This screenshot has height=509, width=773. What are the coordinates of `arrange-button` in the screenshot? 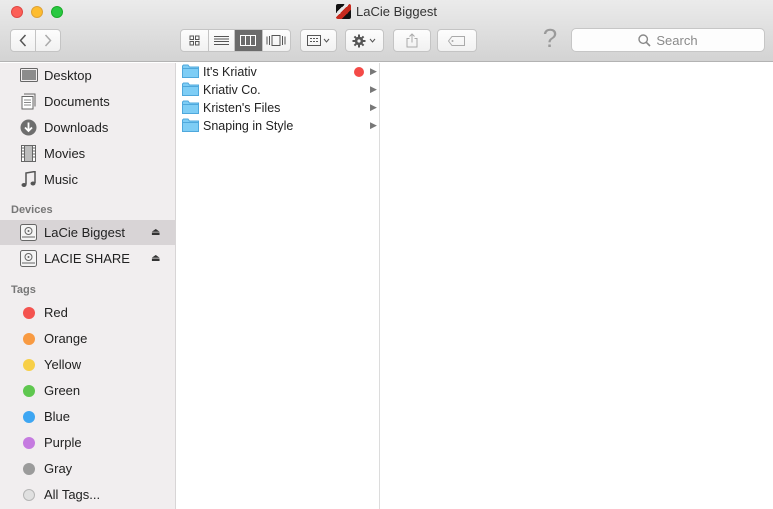 It's located at (318, 40).